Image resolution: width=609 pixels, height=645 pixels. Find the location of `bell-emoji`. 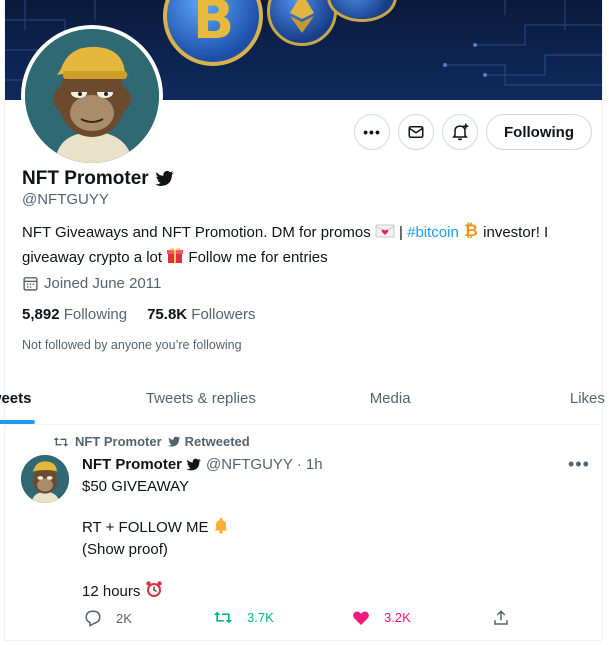

bell-emoji is located at coordinates (221, 528).